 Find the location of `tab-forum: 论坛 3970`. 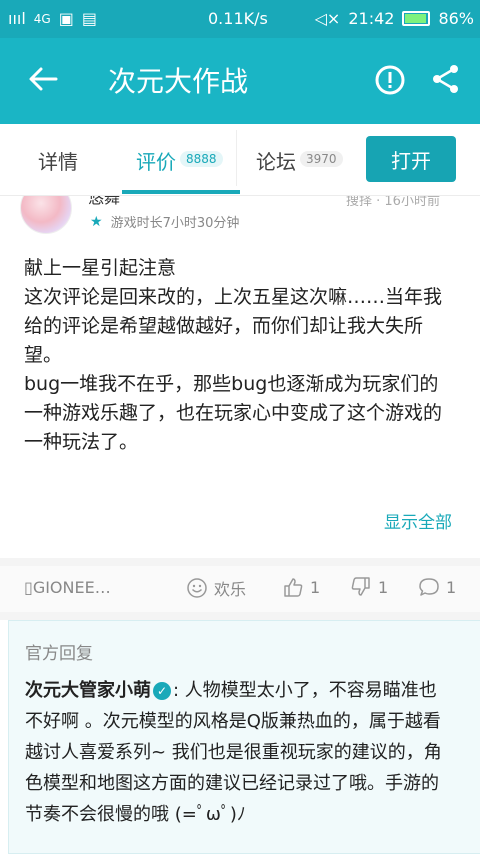

tab-forum: 论坛 3970 is located at coordinates (299, 160).